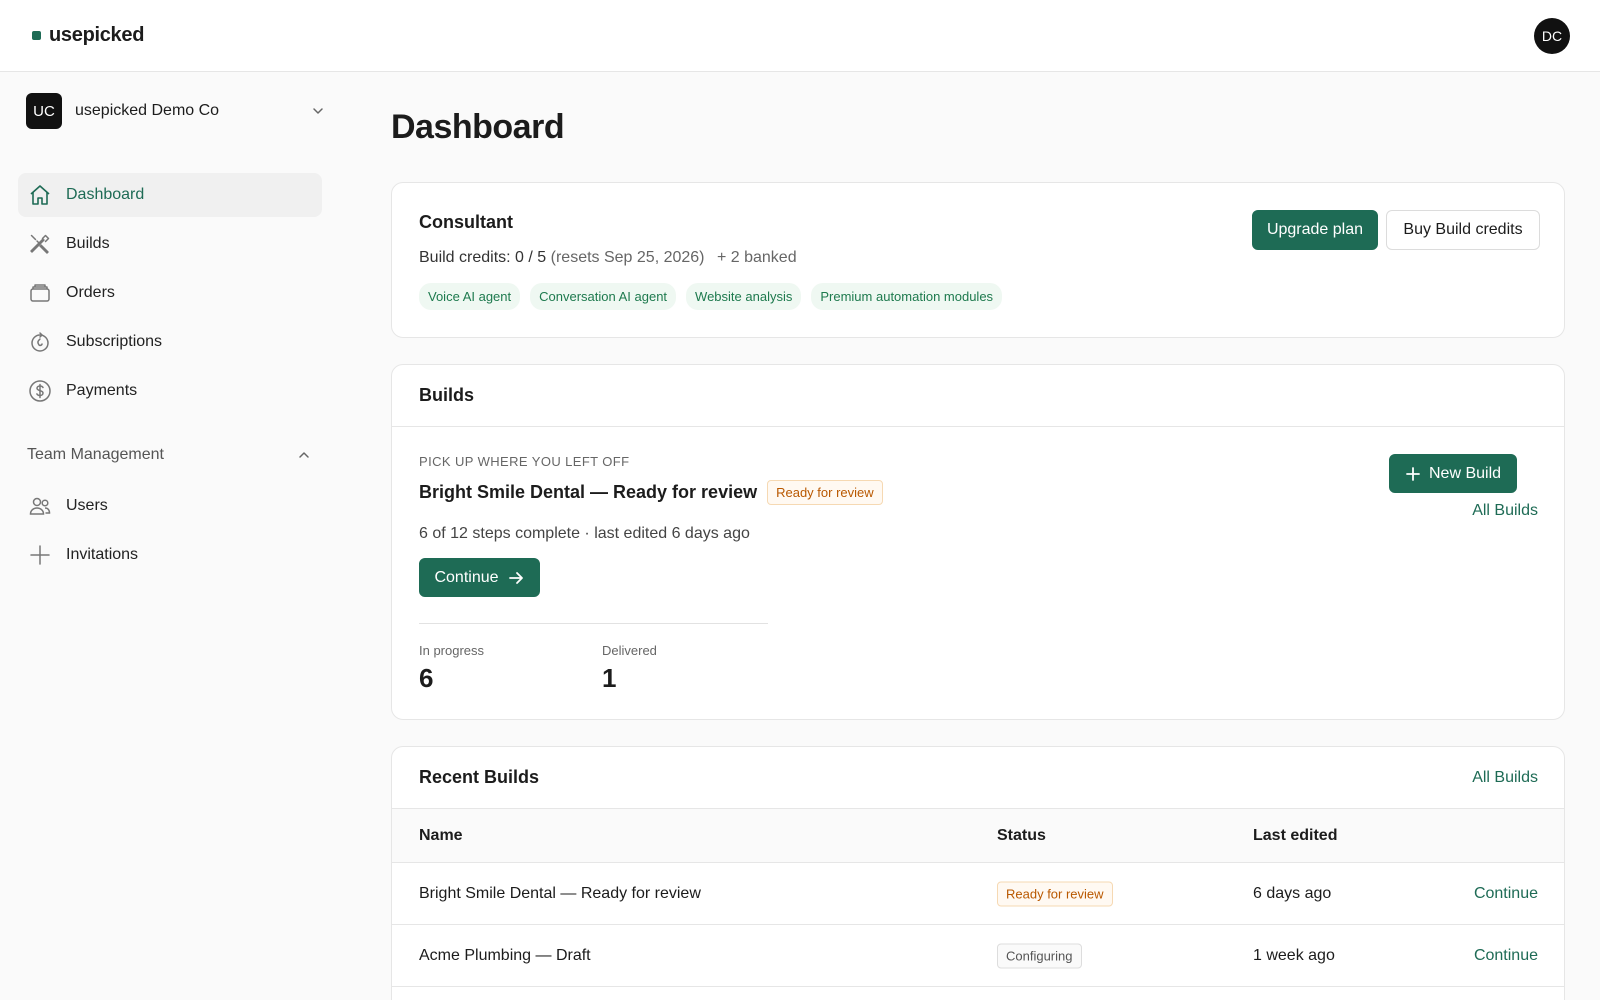 Image resolution: width=1600 pixels, height=1000 pixels. What do you see at coordinates (170, 195) in the screenshot?
I see `sidebar-item-dashboard: Dashboard` at bounding box center [170, 195].